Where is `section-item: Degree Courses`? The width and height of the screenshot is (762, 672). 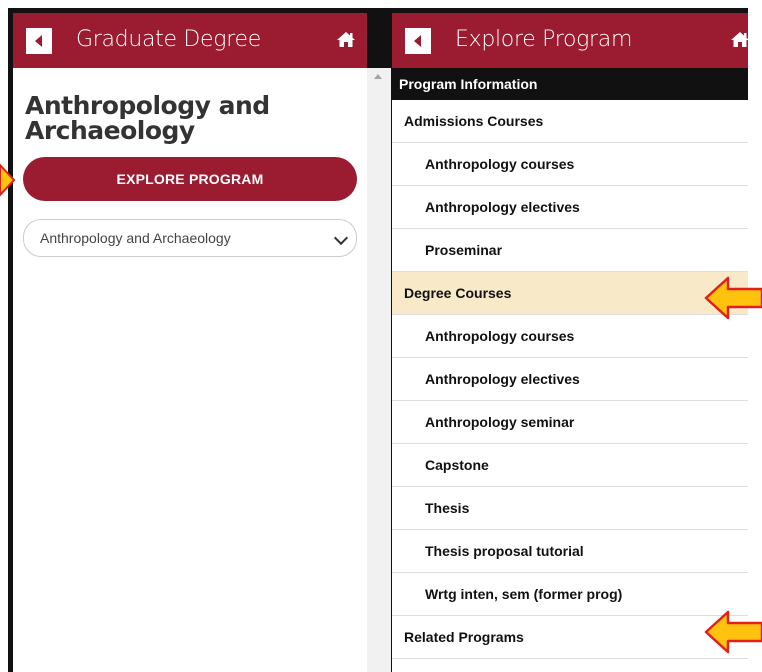 section-item: Degree Courses is located at coordinates (570, 293).